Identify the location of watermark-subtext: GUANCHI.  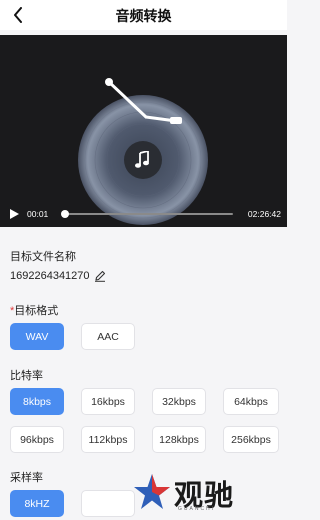
(197, 509).